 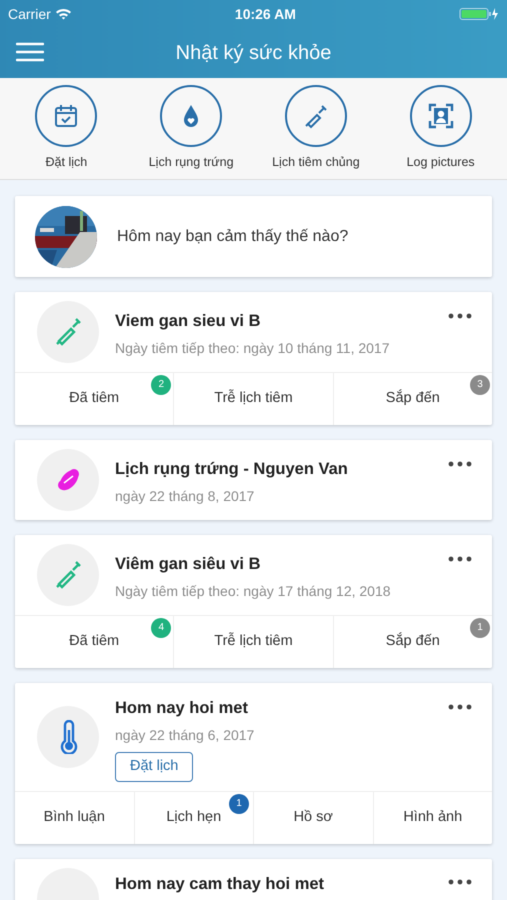 What do you see at coordinates (252, 348) in the screenshot?
I see `entry-date: Ngày tiêm tiếp theo: ngày 10 tháng 11, 2017` at bounding box center [252, 348].